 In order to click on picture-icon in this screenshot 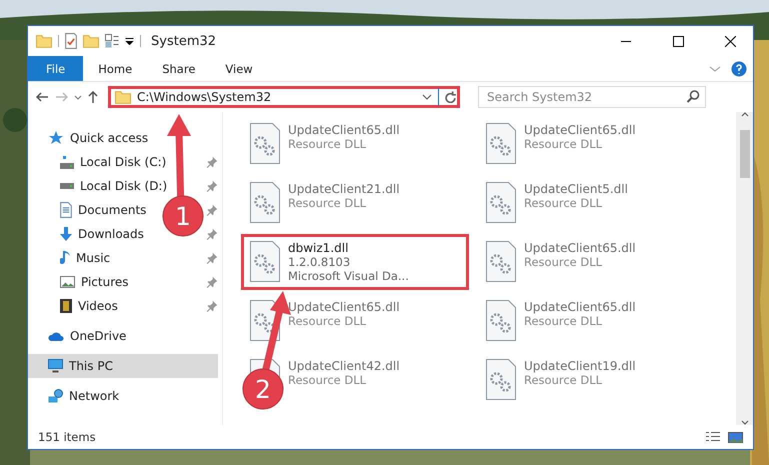, I will do `click(67, 282)`.